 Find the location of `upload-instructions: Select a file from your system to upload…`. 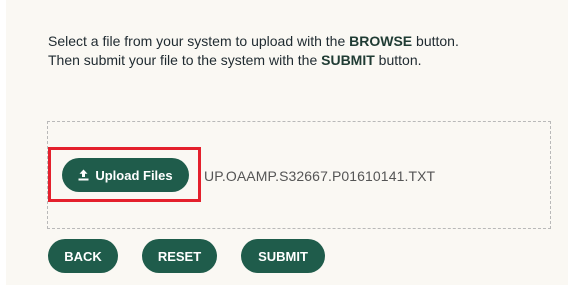

upload-instructions: Select a file from your system to upload… is located at coordinates (298, 51).